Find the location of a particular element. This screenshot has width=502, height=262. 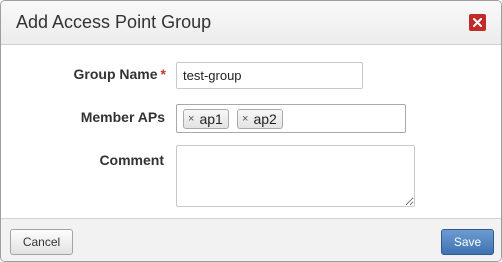

group-name-label-text: Group Name is located at coordinates (115, 74).